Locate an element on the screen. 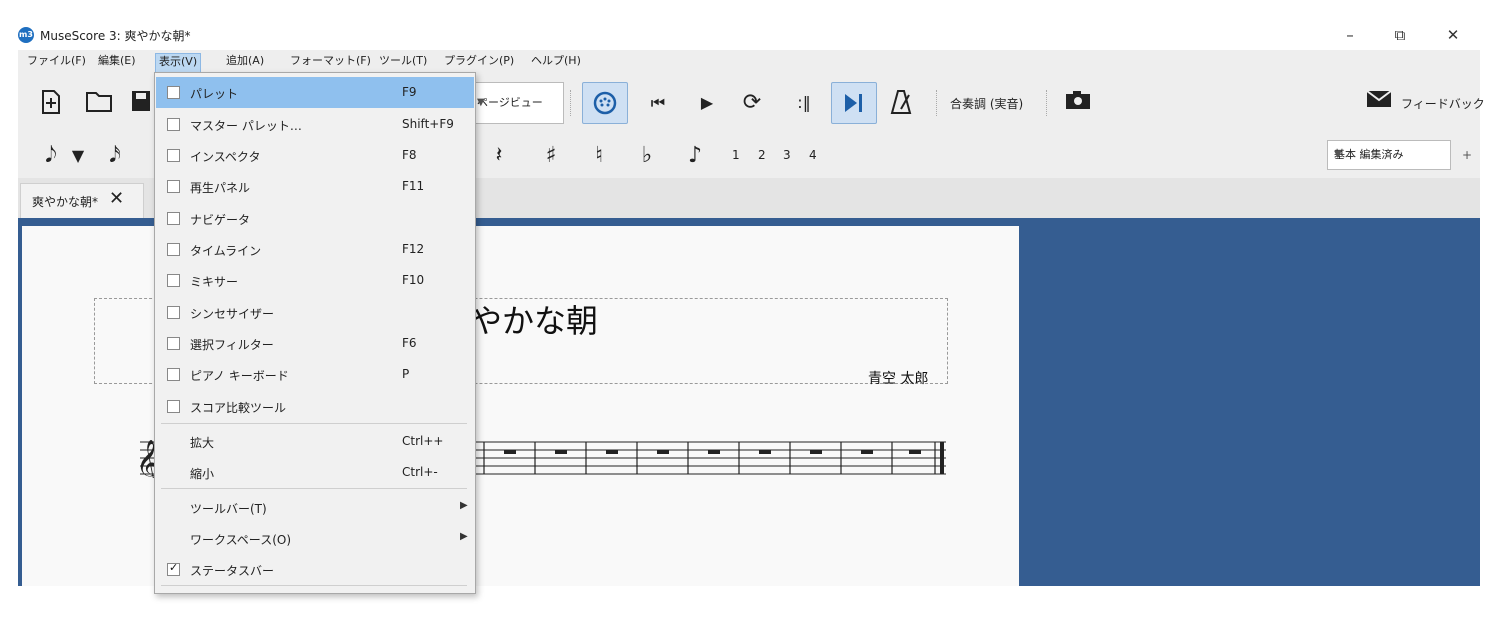 Image resolution: width=1503 pixels, height=625 pixels. menu-item-navigator: ナビゲータ is located at coordinates (315, 218).